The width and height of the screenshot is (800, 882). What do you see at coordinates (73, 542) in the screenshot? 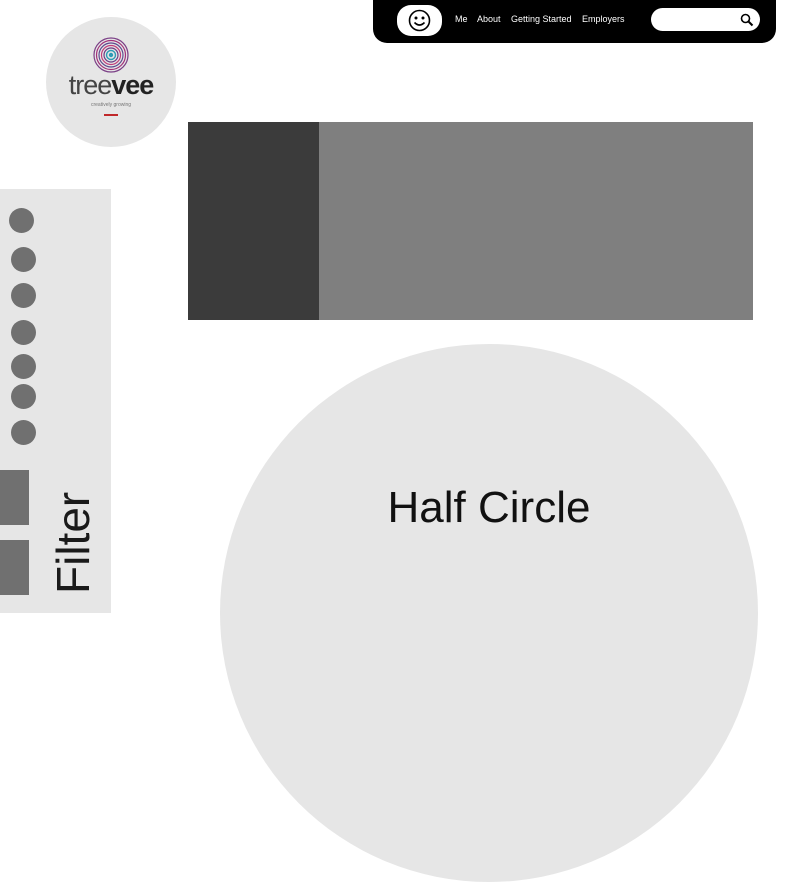
I see `filter-label: Filter` at bounding box center [73, 542].